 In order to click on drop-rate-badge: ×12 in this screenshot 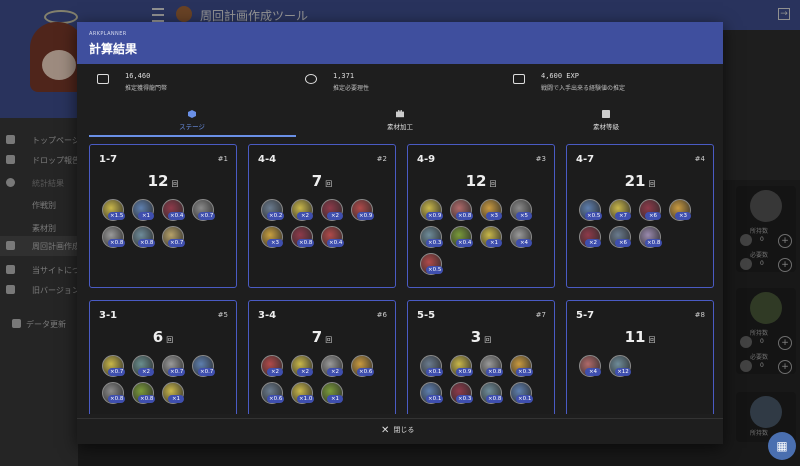, I will do `click(623, 372)`.